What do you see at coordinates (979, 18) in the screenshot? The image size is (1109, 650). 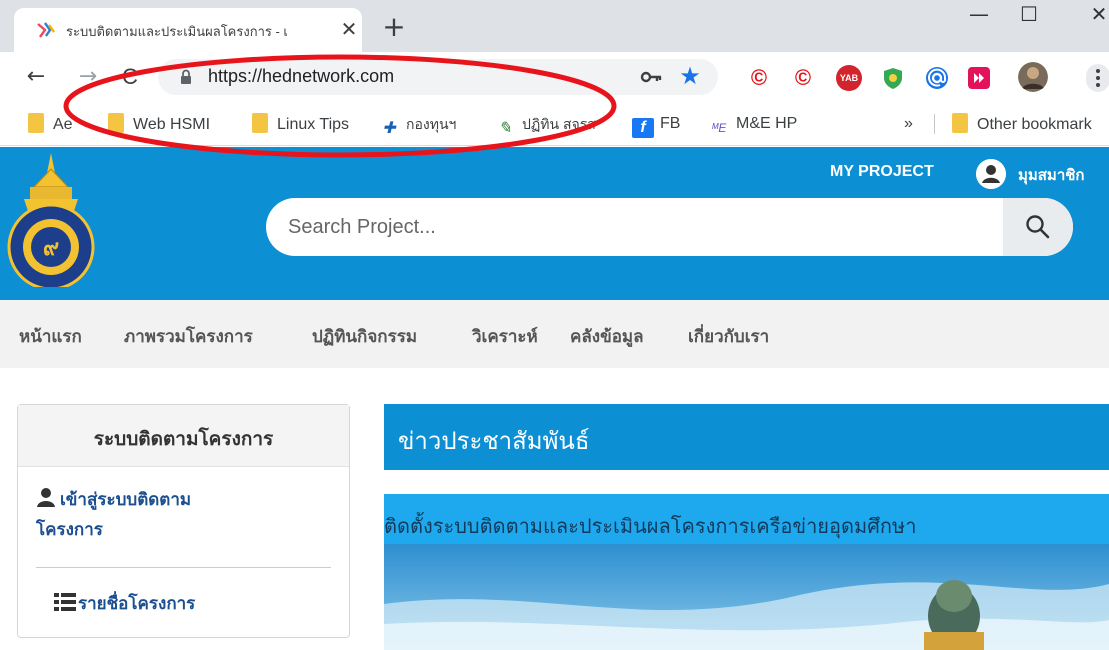 I see `minimize-icon: —` at bounding box center [979, 18].